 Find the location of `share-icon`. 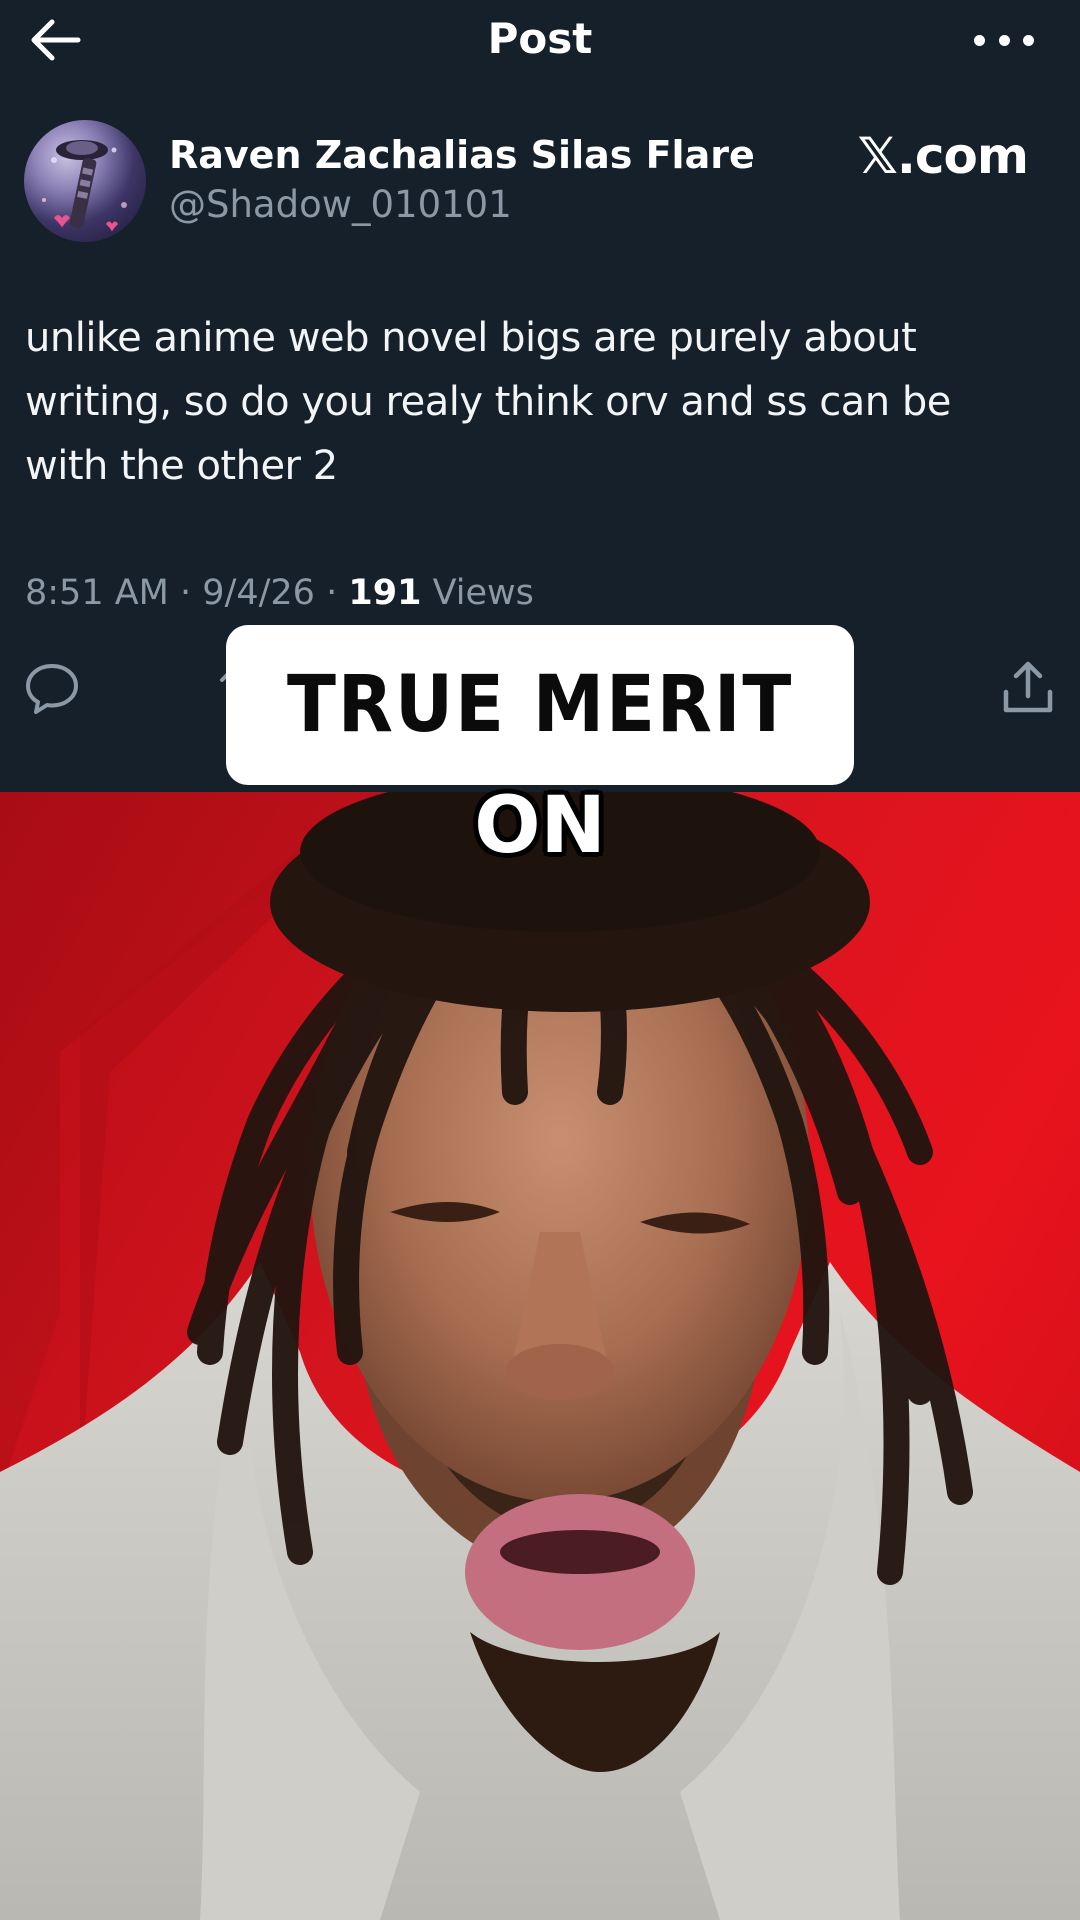

share-icon is located at coordinates (1028, 687).